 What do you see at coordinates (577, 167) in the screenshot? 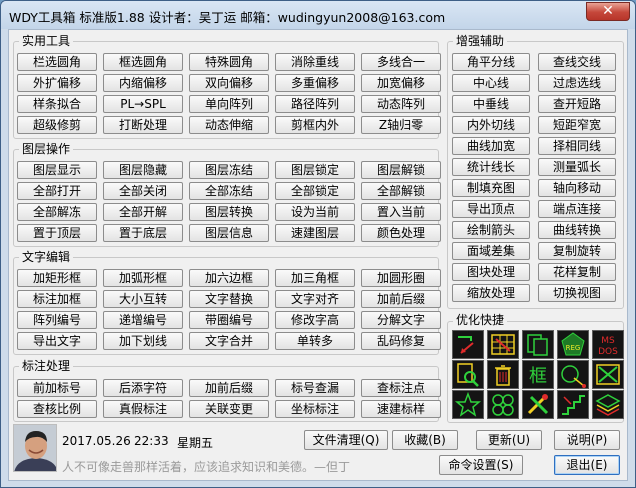
I see `button-enhance-11: 测量弧长` at bounding box center [577, 167].